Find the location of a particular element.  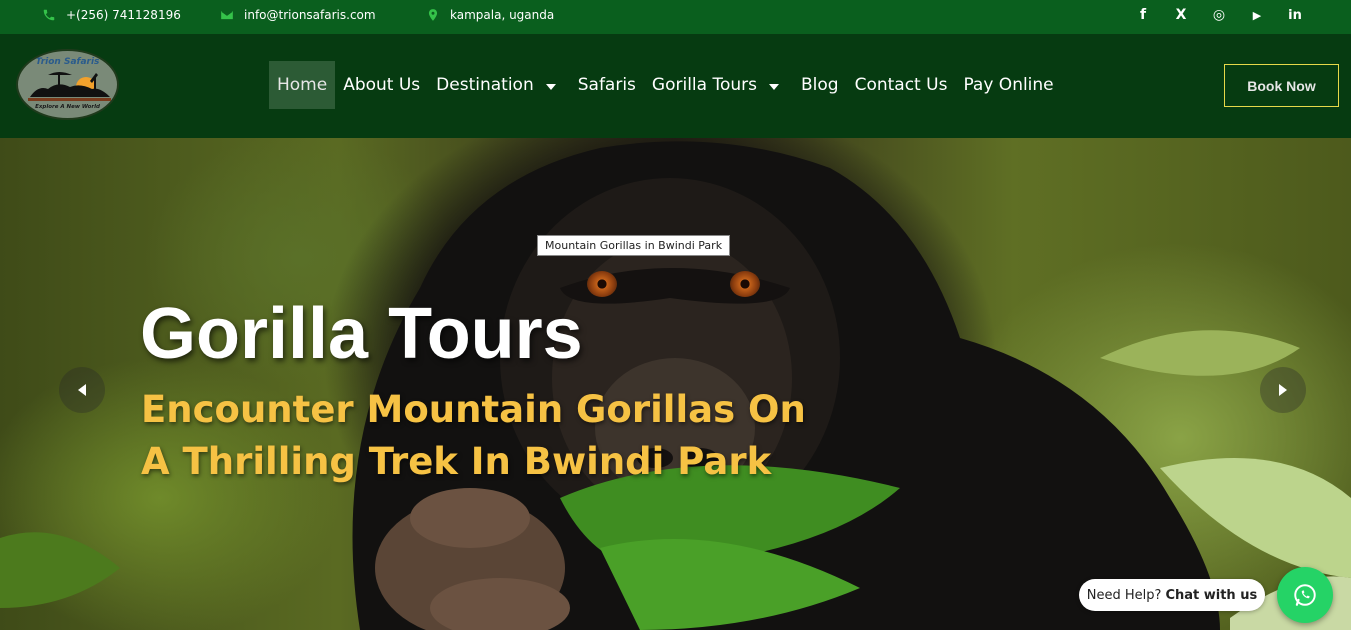

logo-tagline: Explore A New World is located at coordinates (67, 107).